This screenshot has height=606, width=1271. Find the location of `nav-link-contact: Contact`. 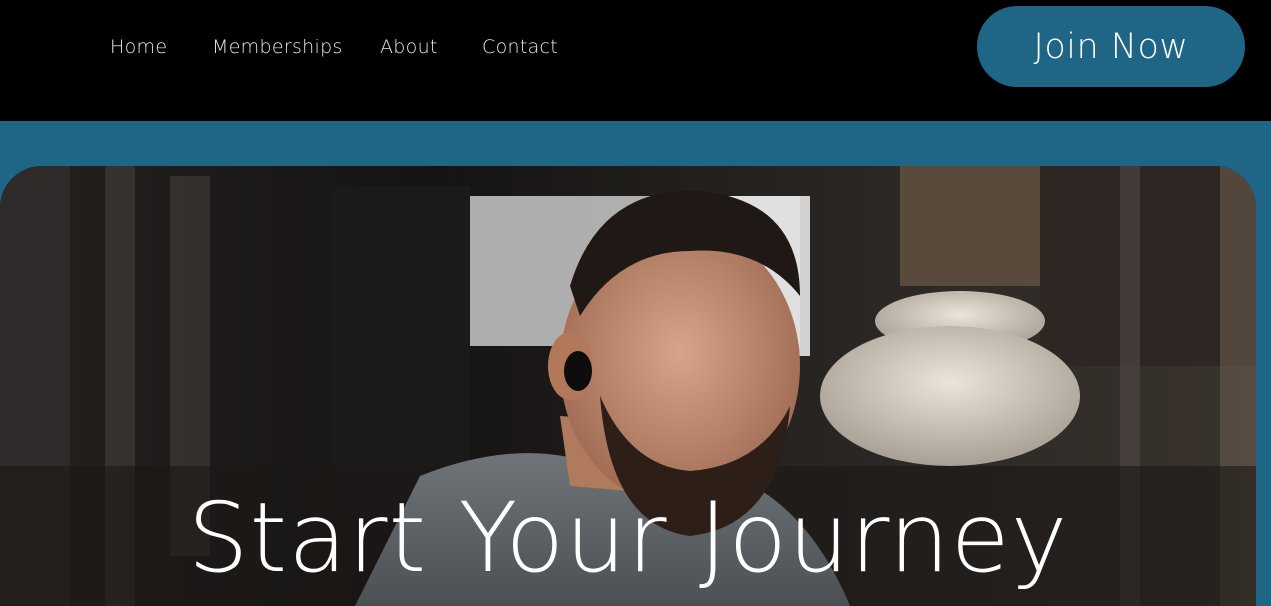

nav-link-contact: Contact is located at coordinates (520, 47).